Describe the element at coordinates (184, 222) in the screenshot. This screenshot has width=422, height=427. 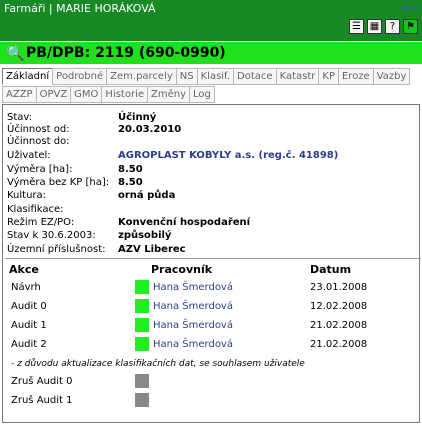
I see `field-value-rezim: Konvenční hospodaření` at that location.